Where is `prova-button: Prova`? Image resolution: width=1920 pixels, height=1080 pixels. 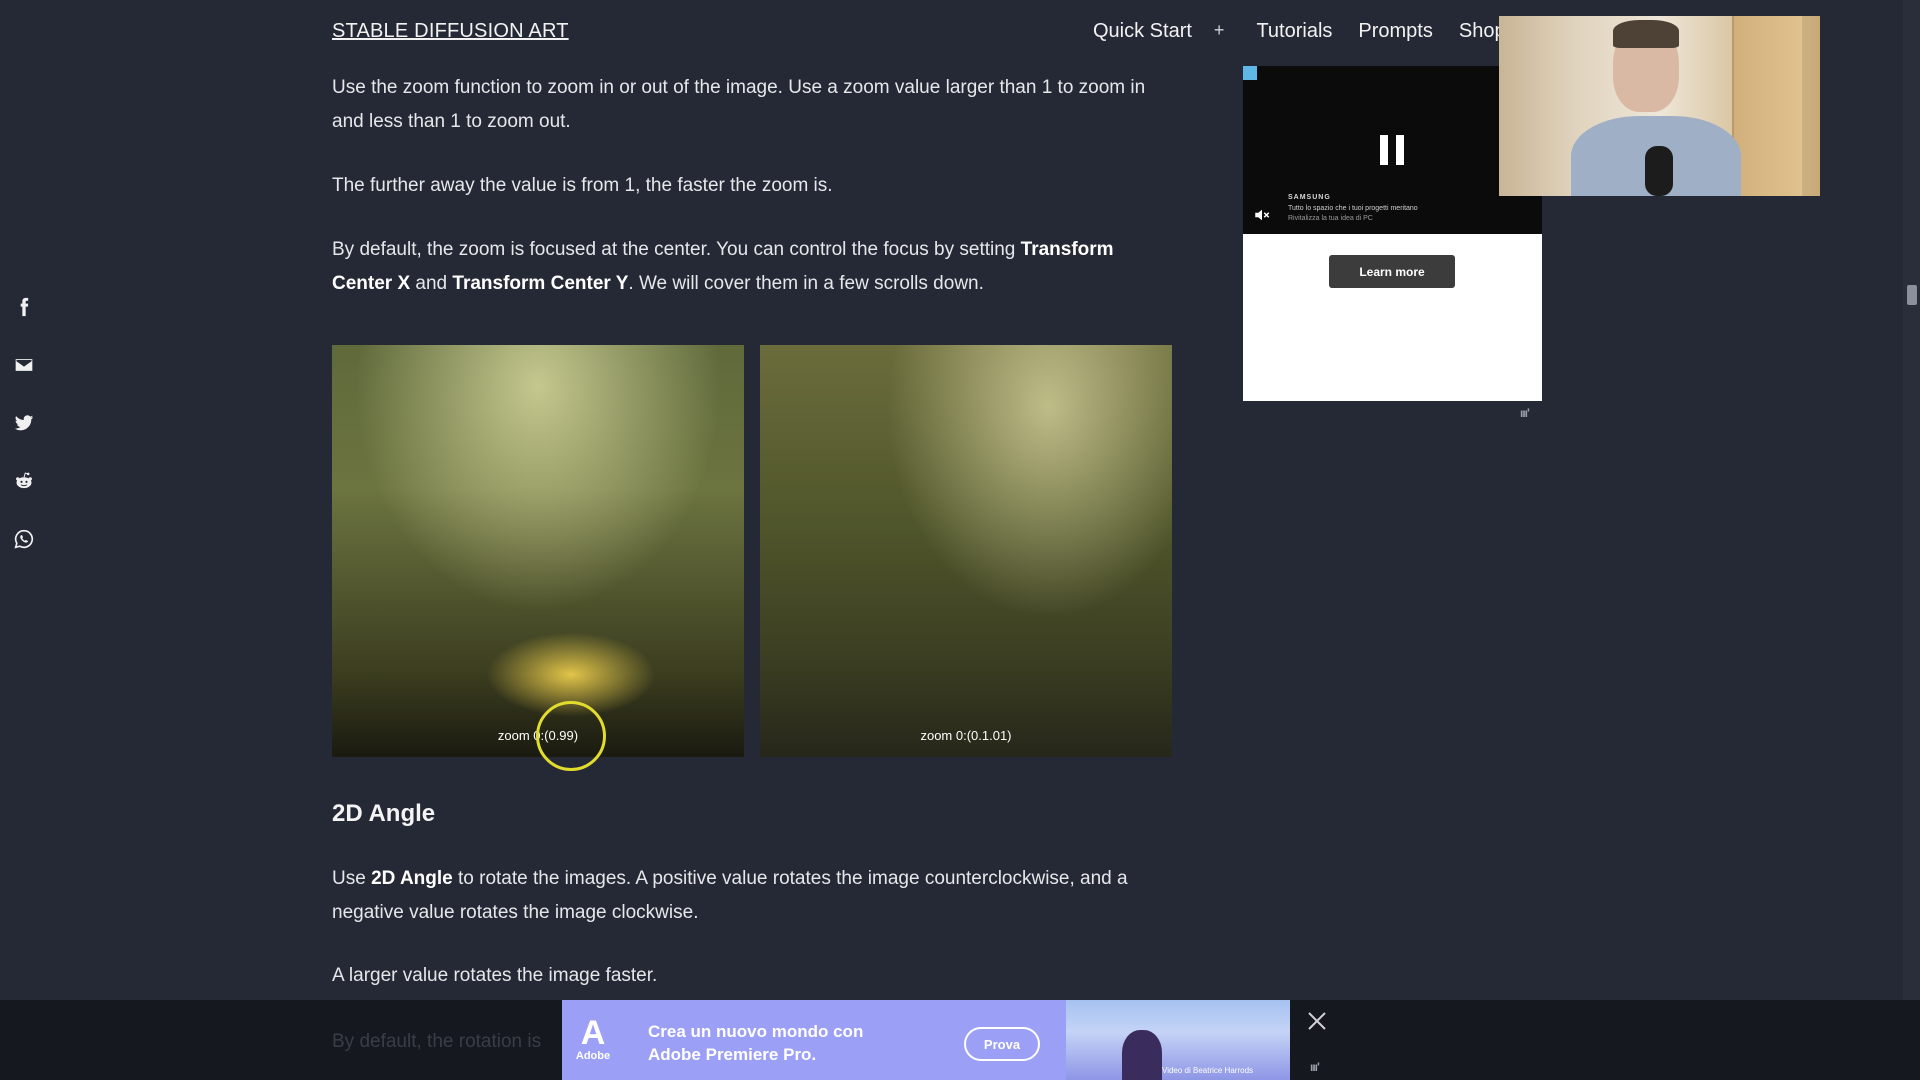
prova-button: Prova is located at coordinates (1002, 1044).